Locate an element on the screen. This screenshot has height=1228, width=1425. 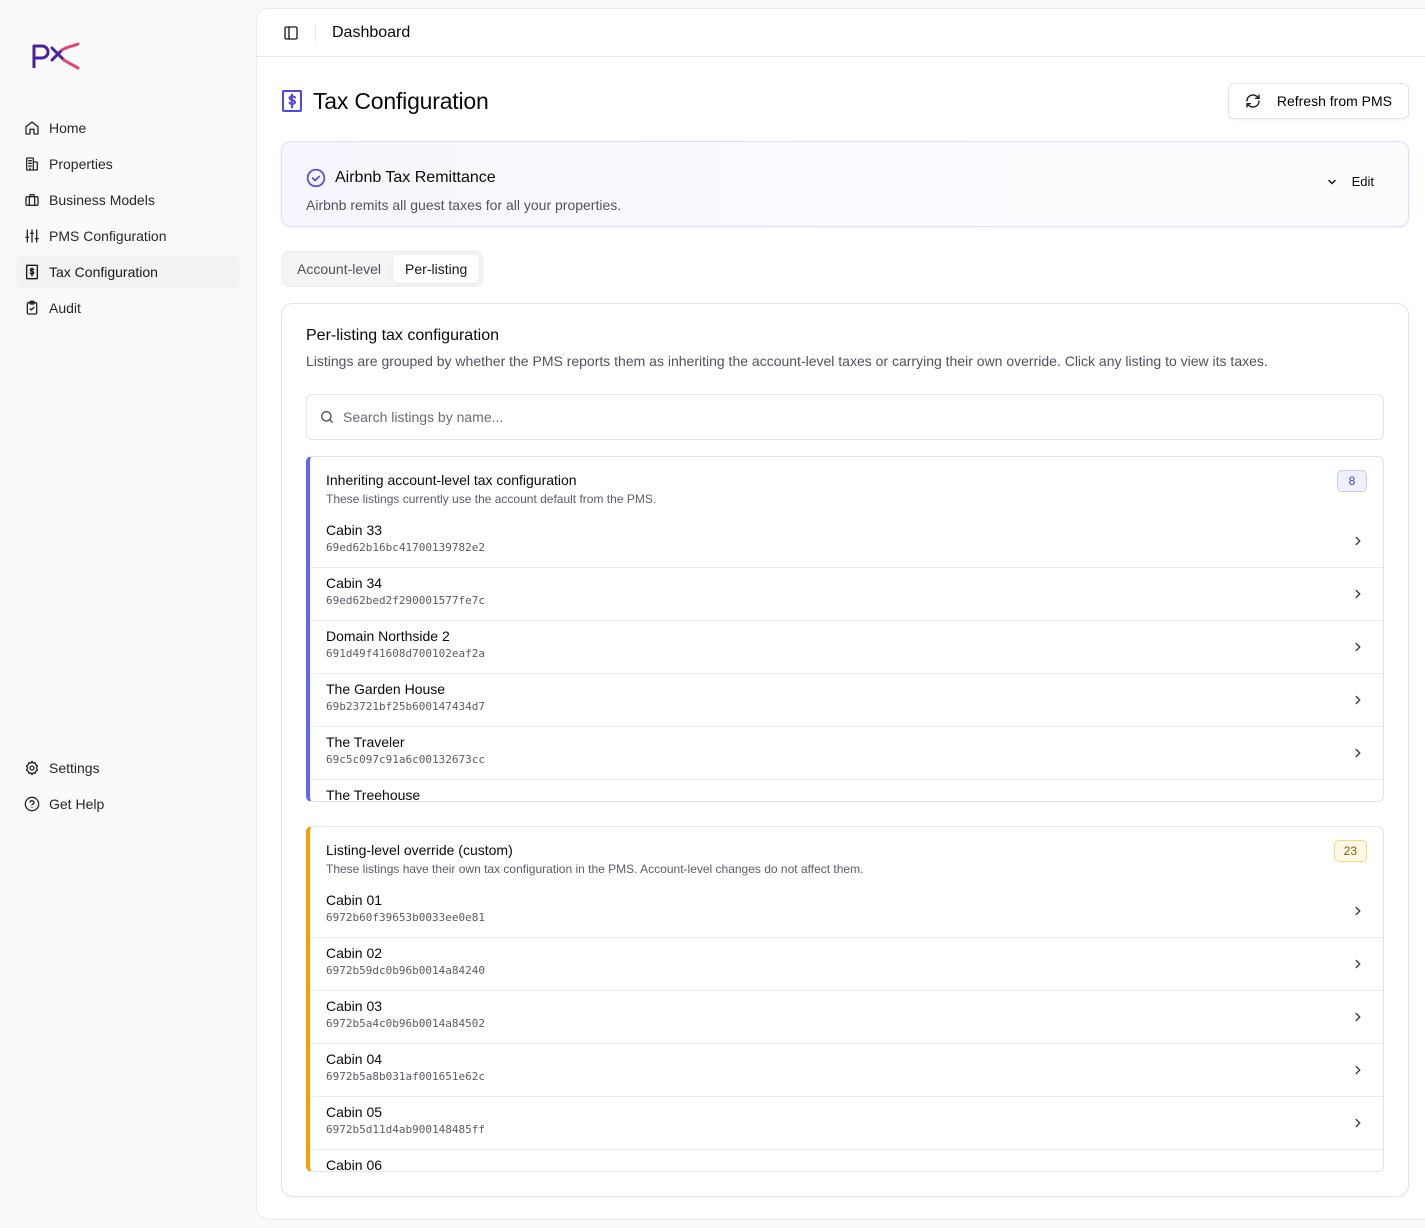
sidebar-toggle-icon is located at coordinates (291, 33).